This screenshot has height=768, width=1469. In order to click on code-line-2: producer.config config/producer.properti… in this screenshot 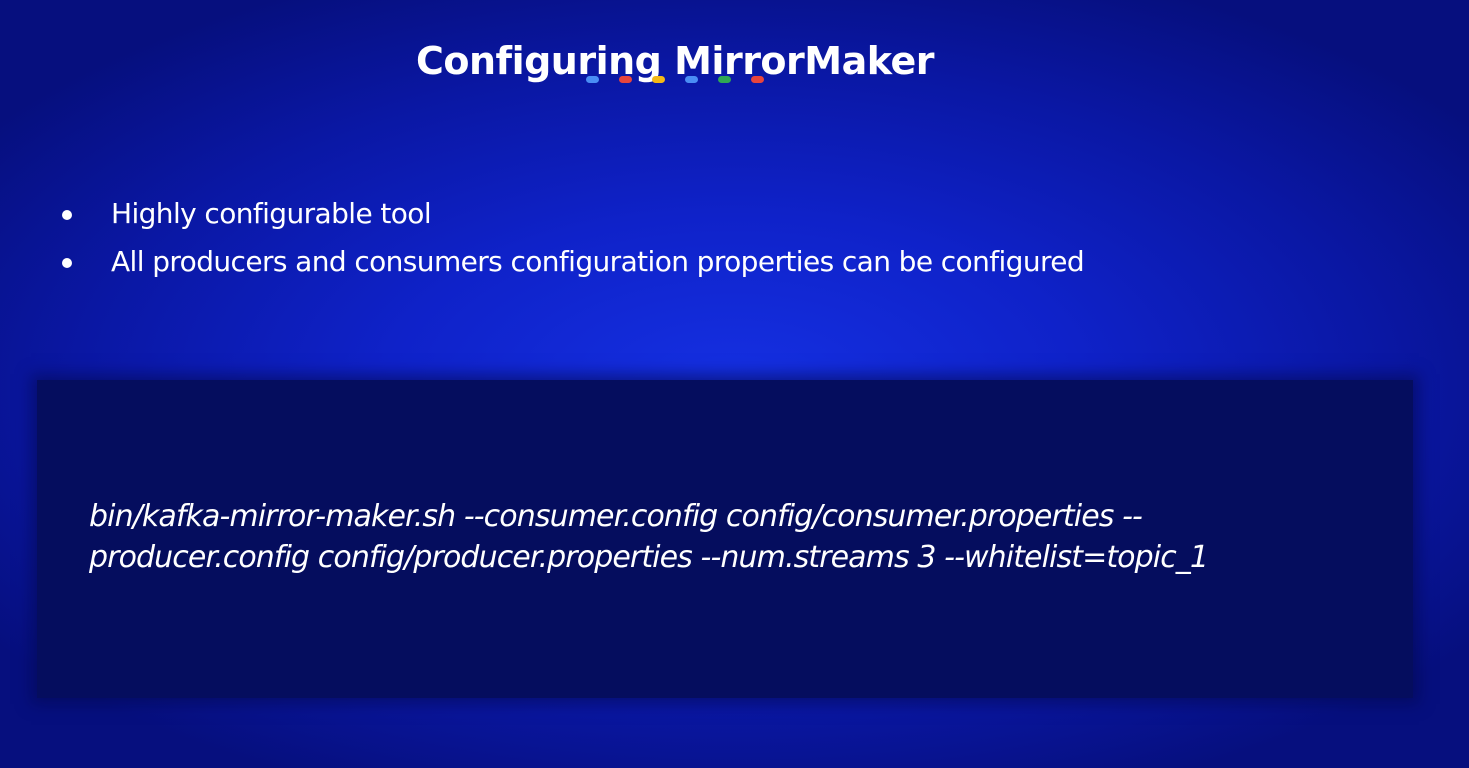, I will do `click(649, 557)`.